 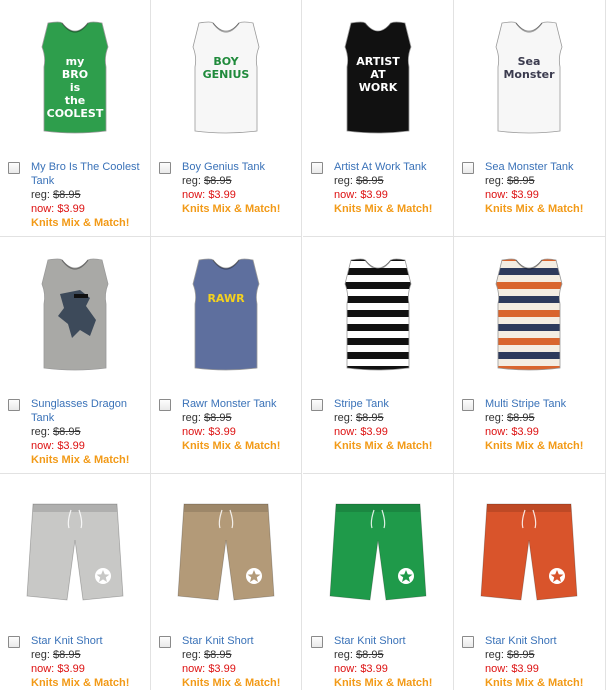 I want to click on product-name-link: Rawr Monster Tank, so click(x=238, y=404).